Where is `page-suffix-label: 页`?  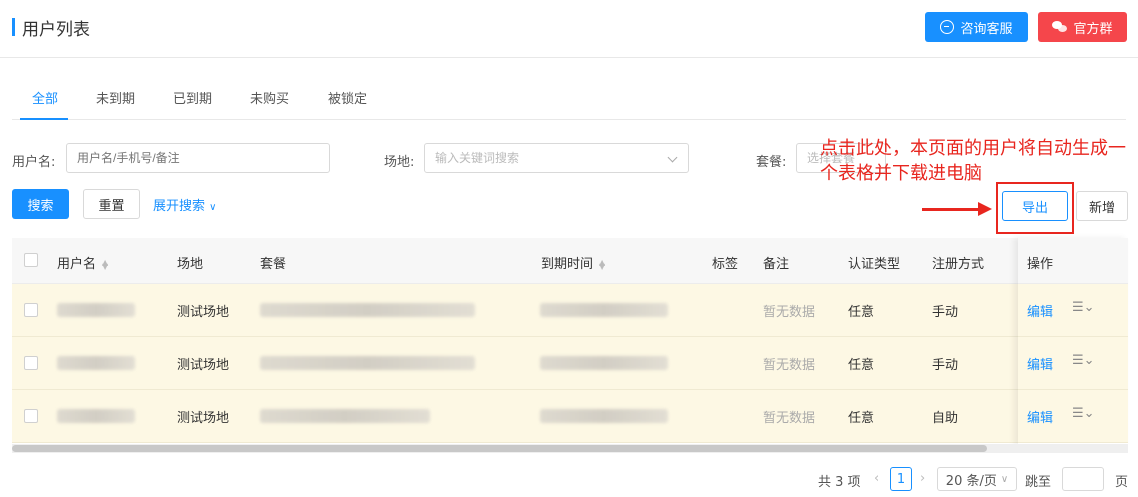
page-suffix-label: 页 is located at coordinates (1122, 482).